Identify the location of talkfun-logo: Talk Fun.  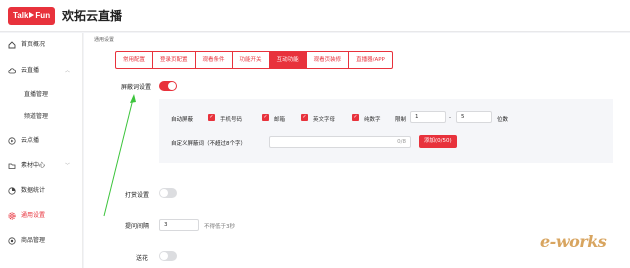
(31, 16).